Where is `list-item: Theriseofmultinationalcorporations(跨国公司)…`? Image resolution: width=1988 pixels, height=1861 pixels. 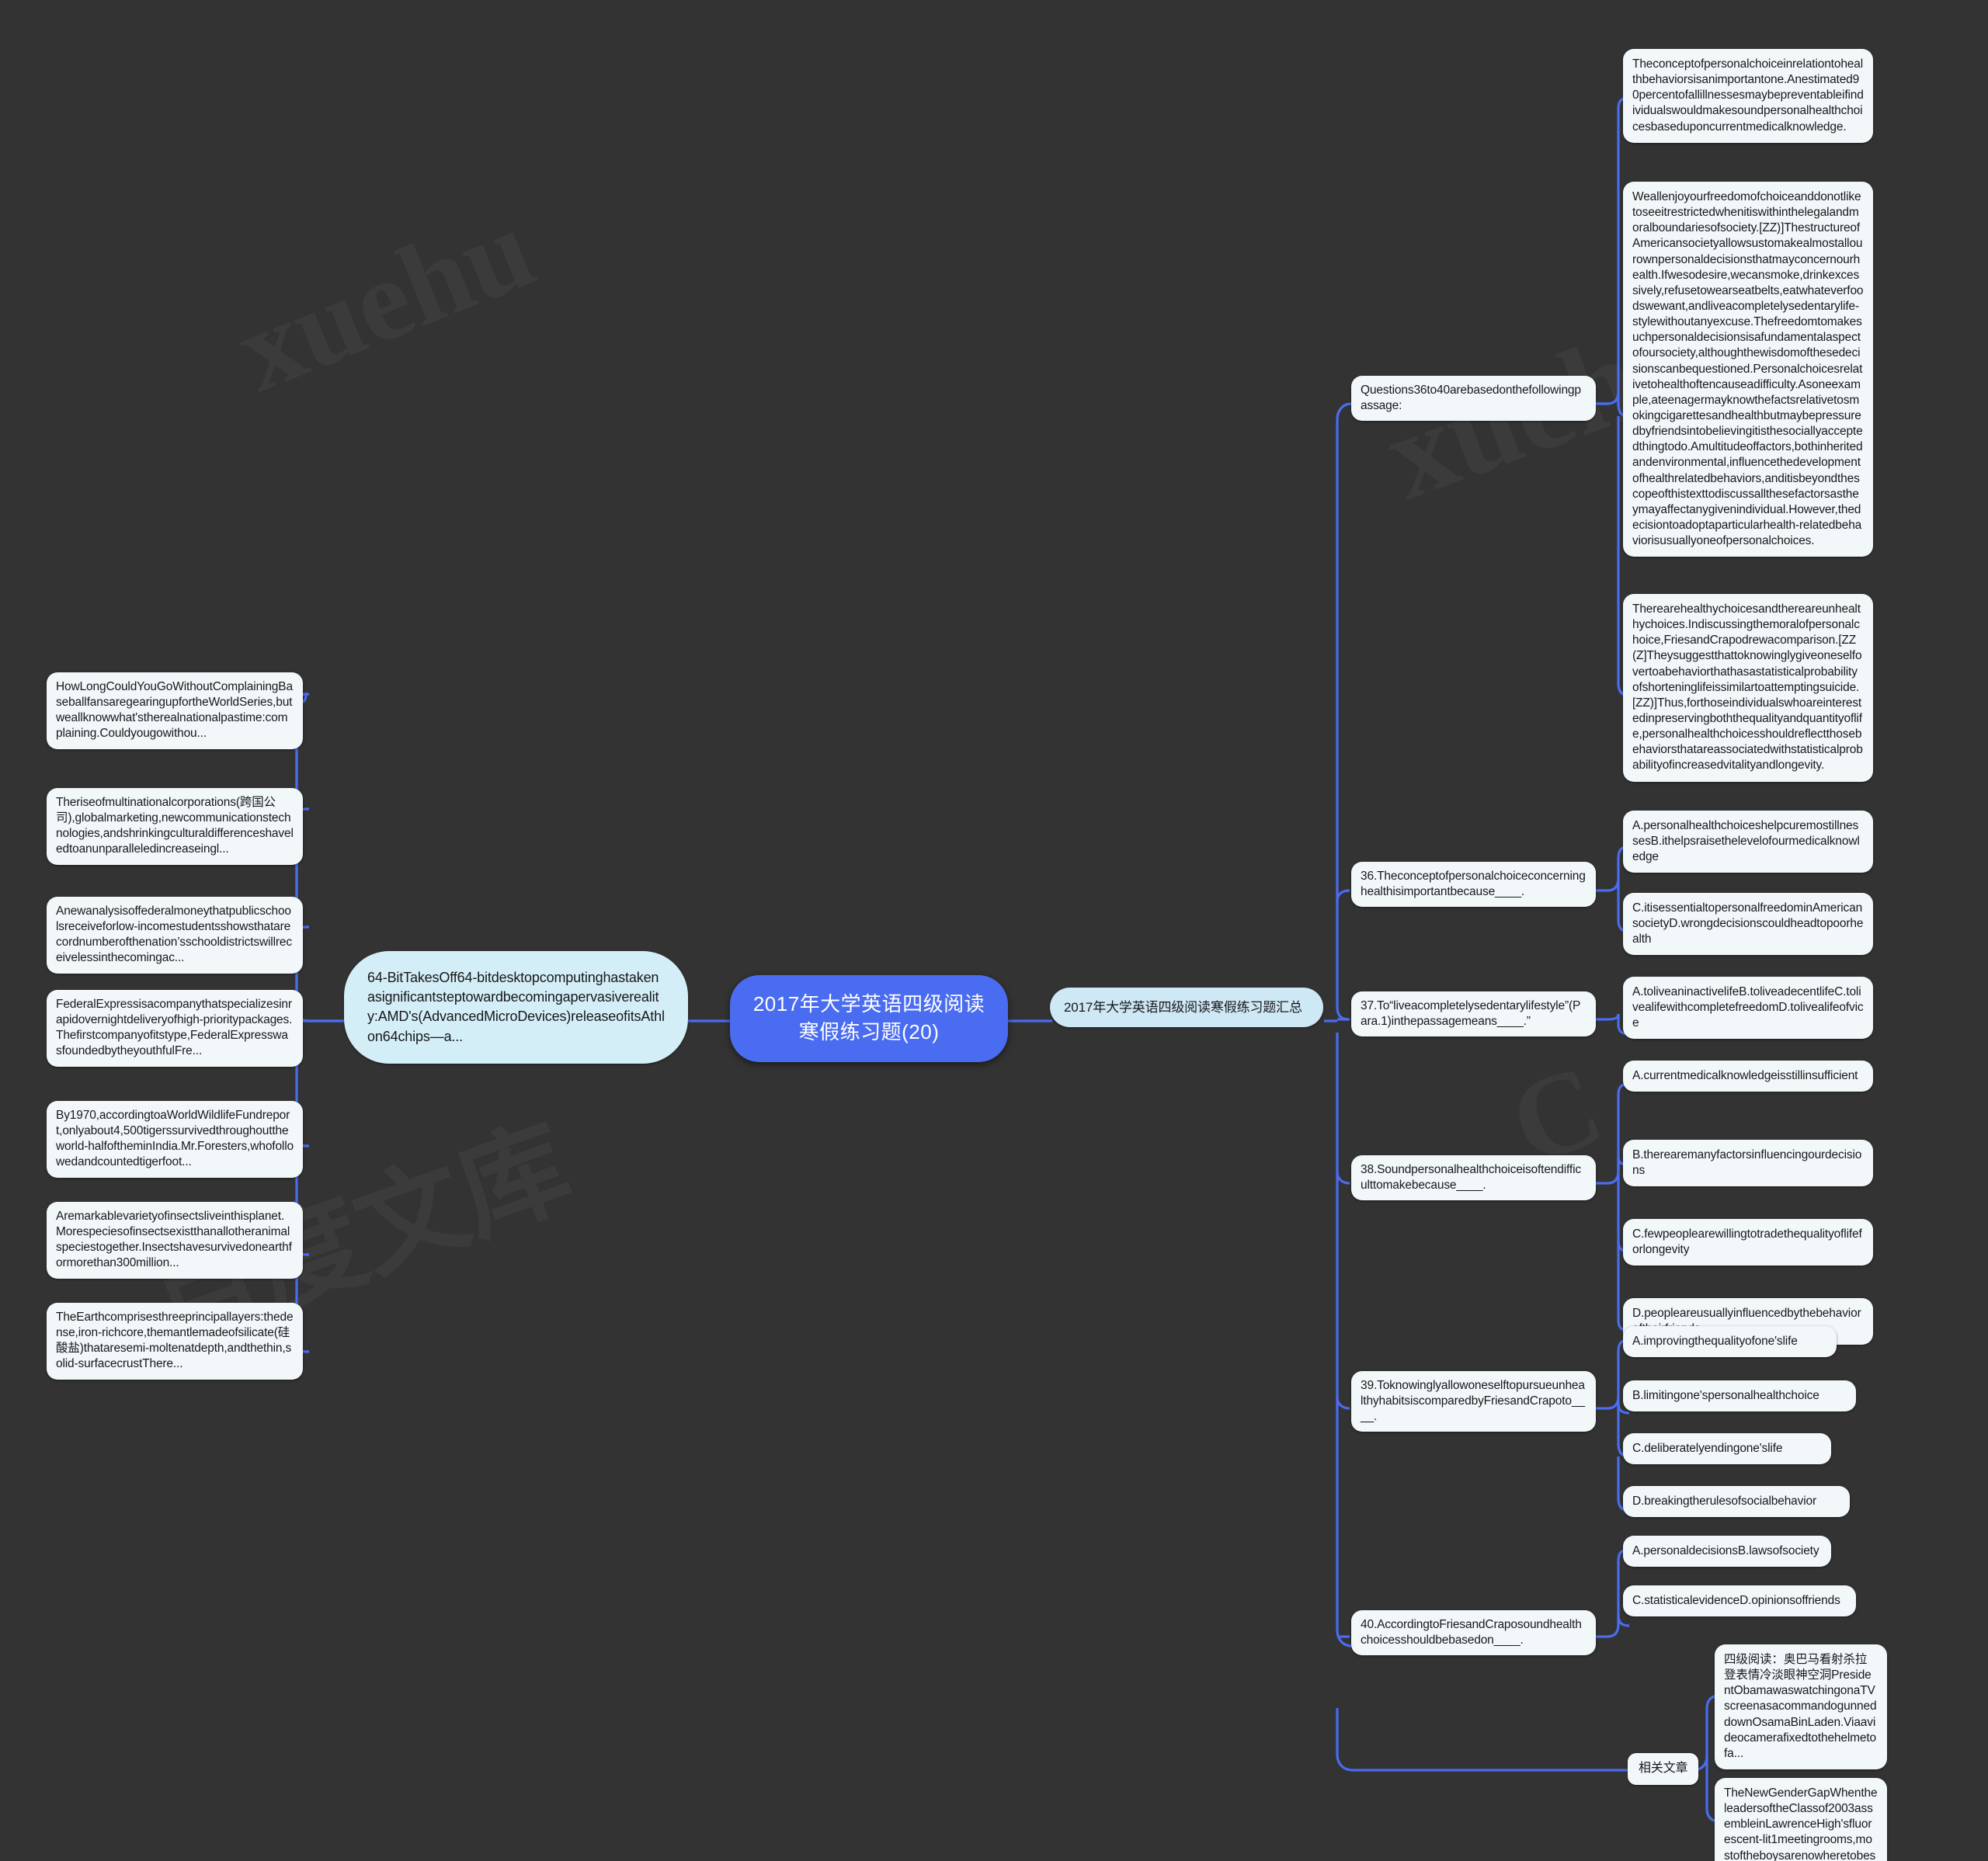 list-item: Theriseofmultinationalcorporations(跨国公司)… is located at coordinates (175, 826).